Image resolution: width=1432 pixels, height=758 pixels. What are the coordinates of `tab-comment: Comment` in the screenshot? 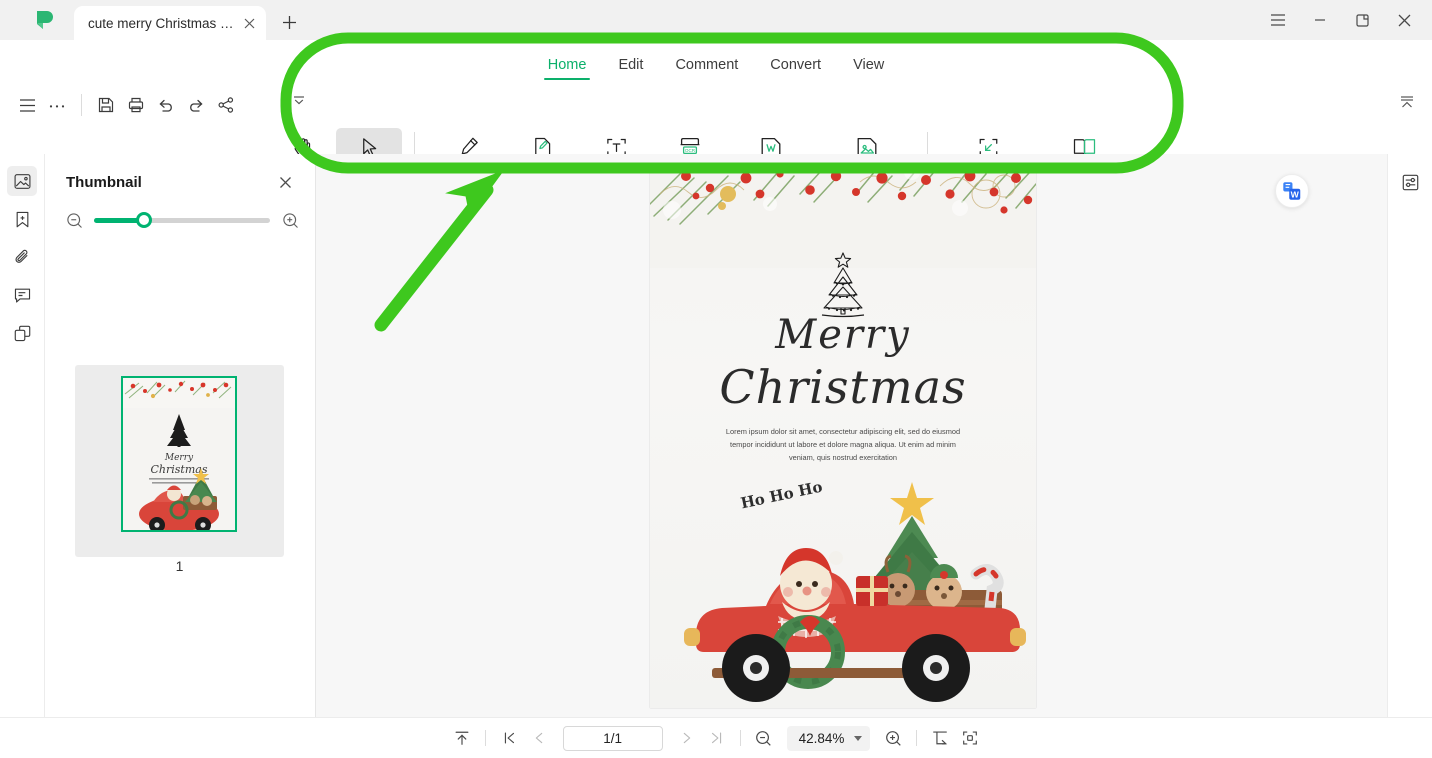 It's located at (706, 67).